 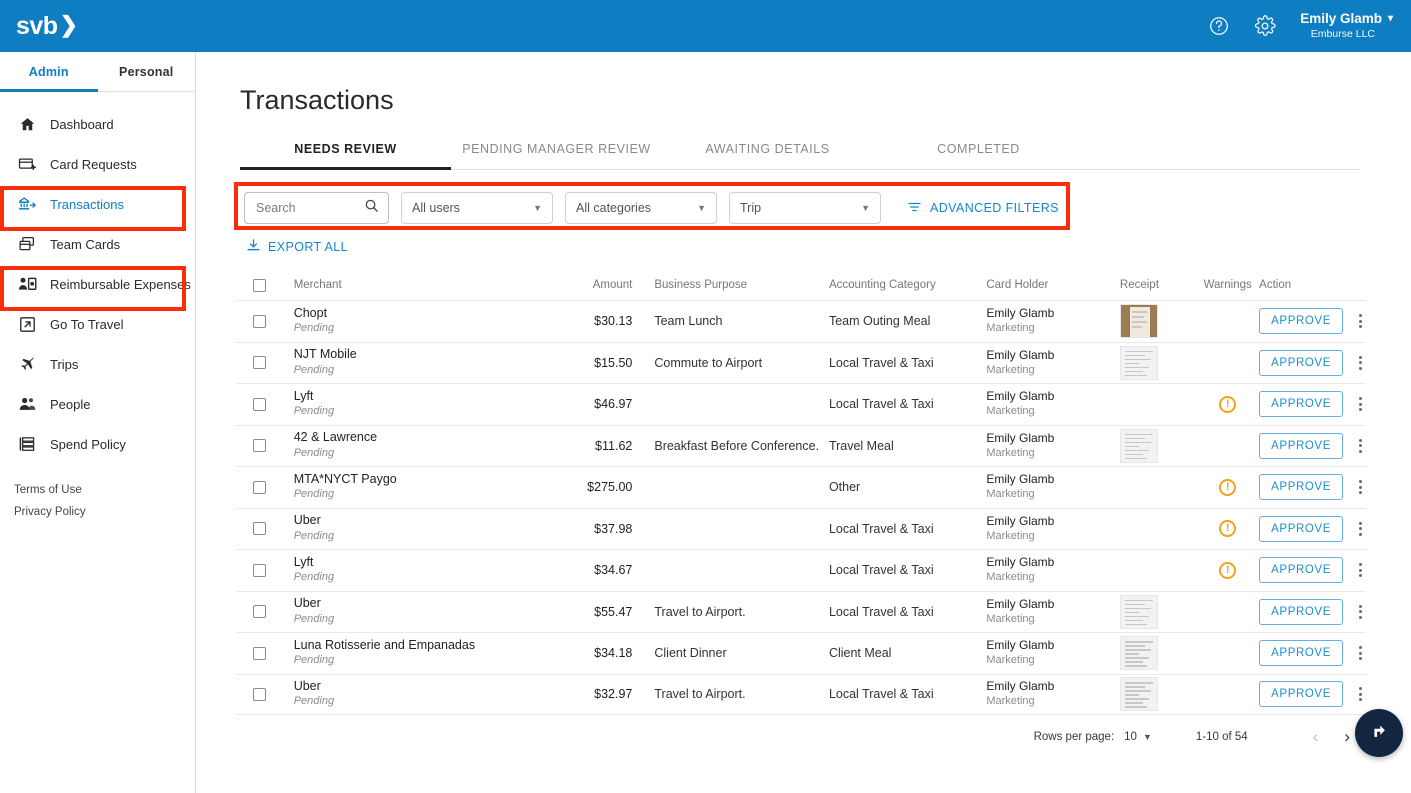 What do you see at coordinates (1219, 26) in the screenshot?
I see `help-circle-icon` at bounding box center [1219, 26].